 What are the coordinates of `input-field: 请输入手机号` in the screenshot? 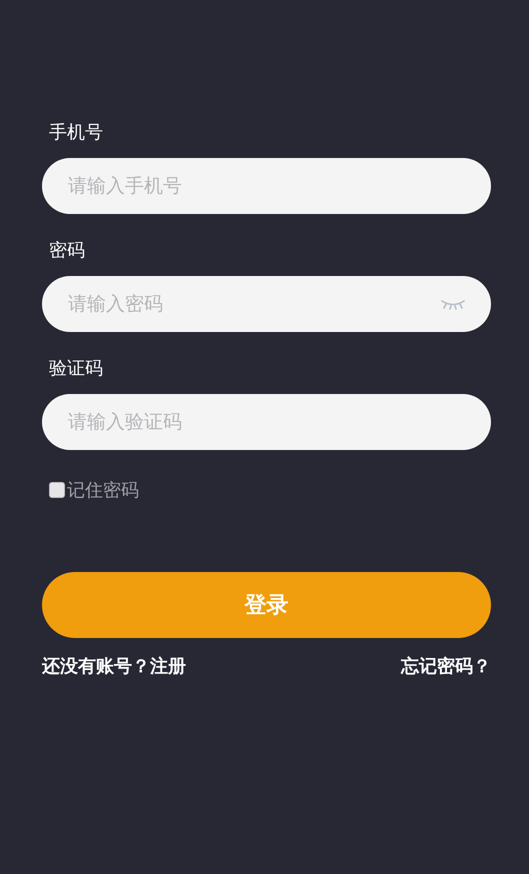 It's located at (266, 186).